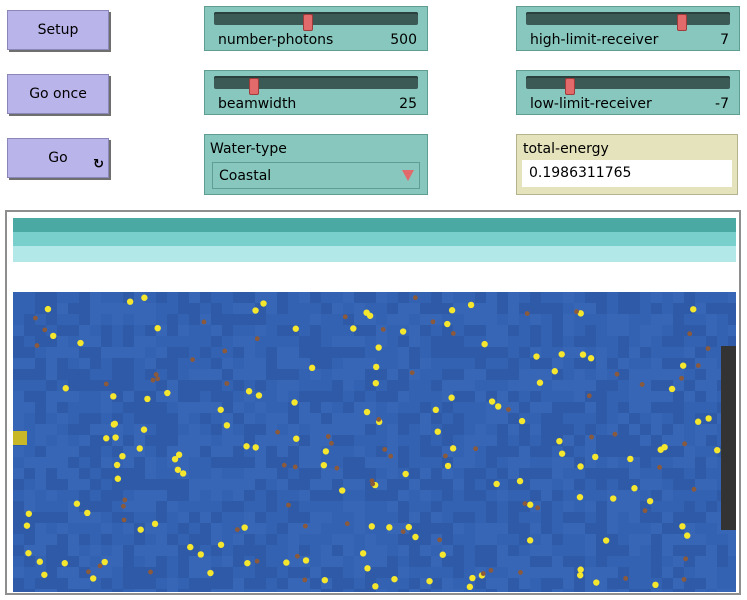 The width and height of the screenshot is (747, 600). I want to click on go-once-button: Go once, so click(58, 94).